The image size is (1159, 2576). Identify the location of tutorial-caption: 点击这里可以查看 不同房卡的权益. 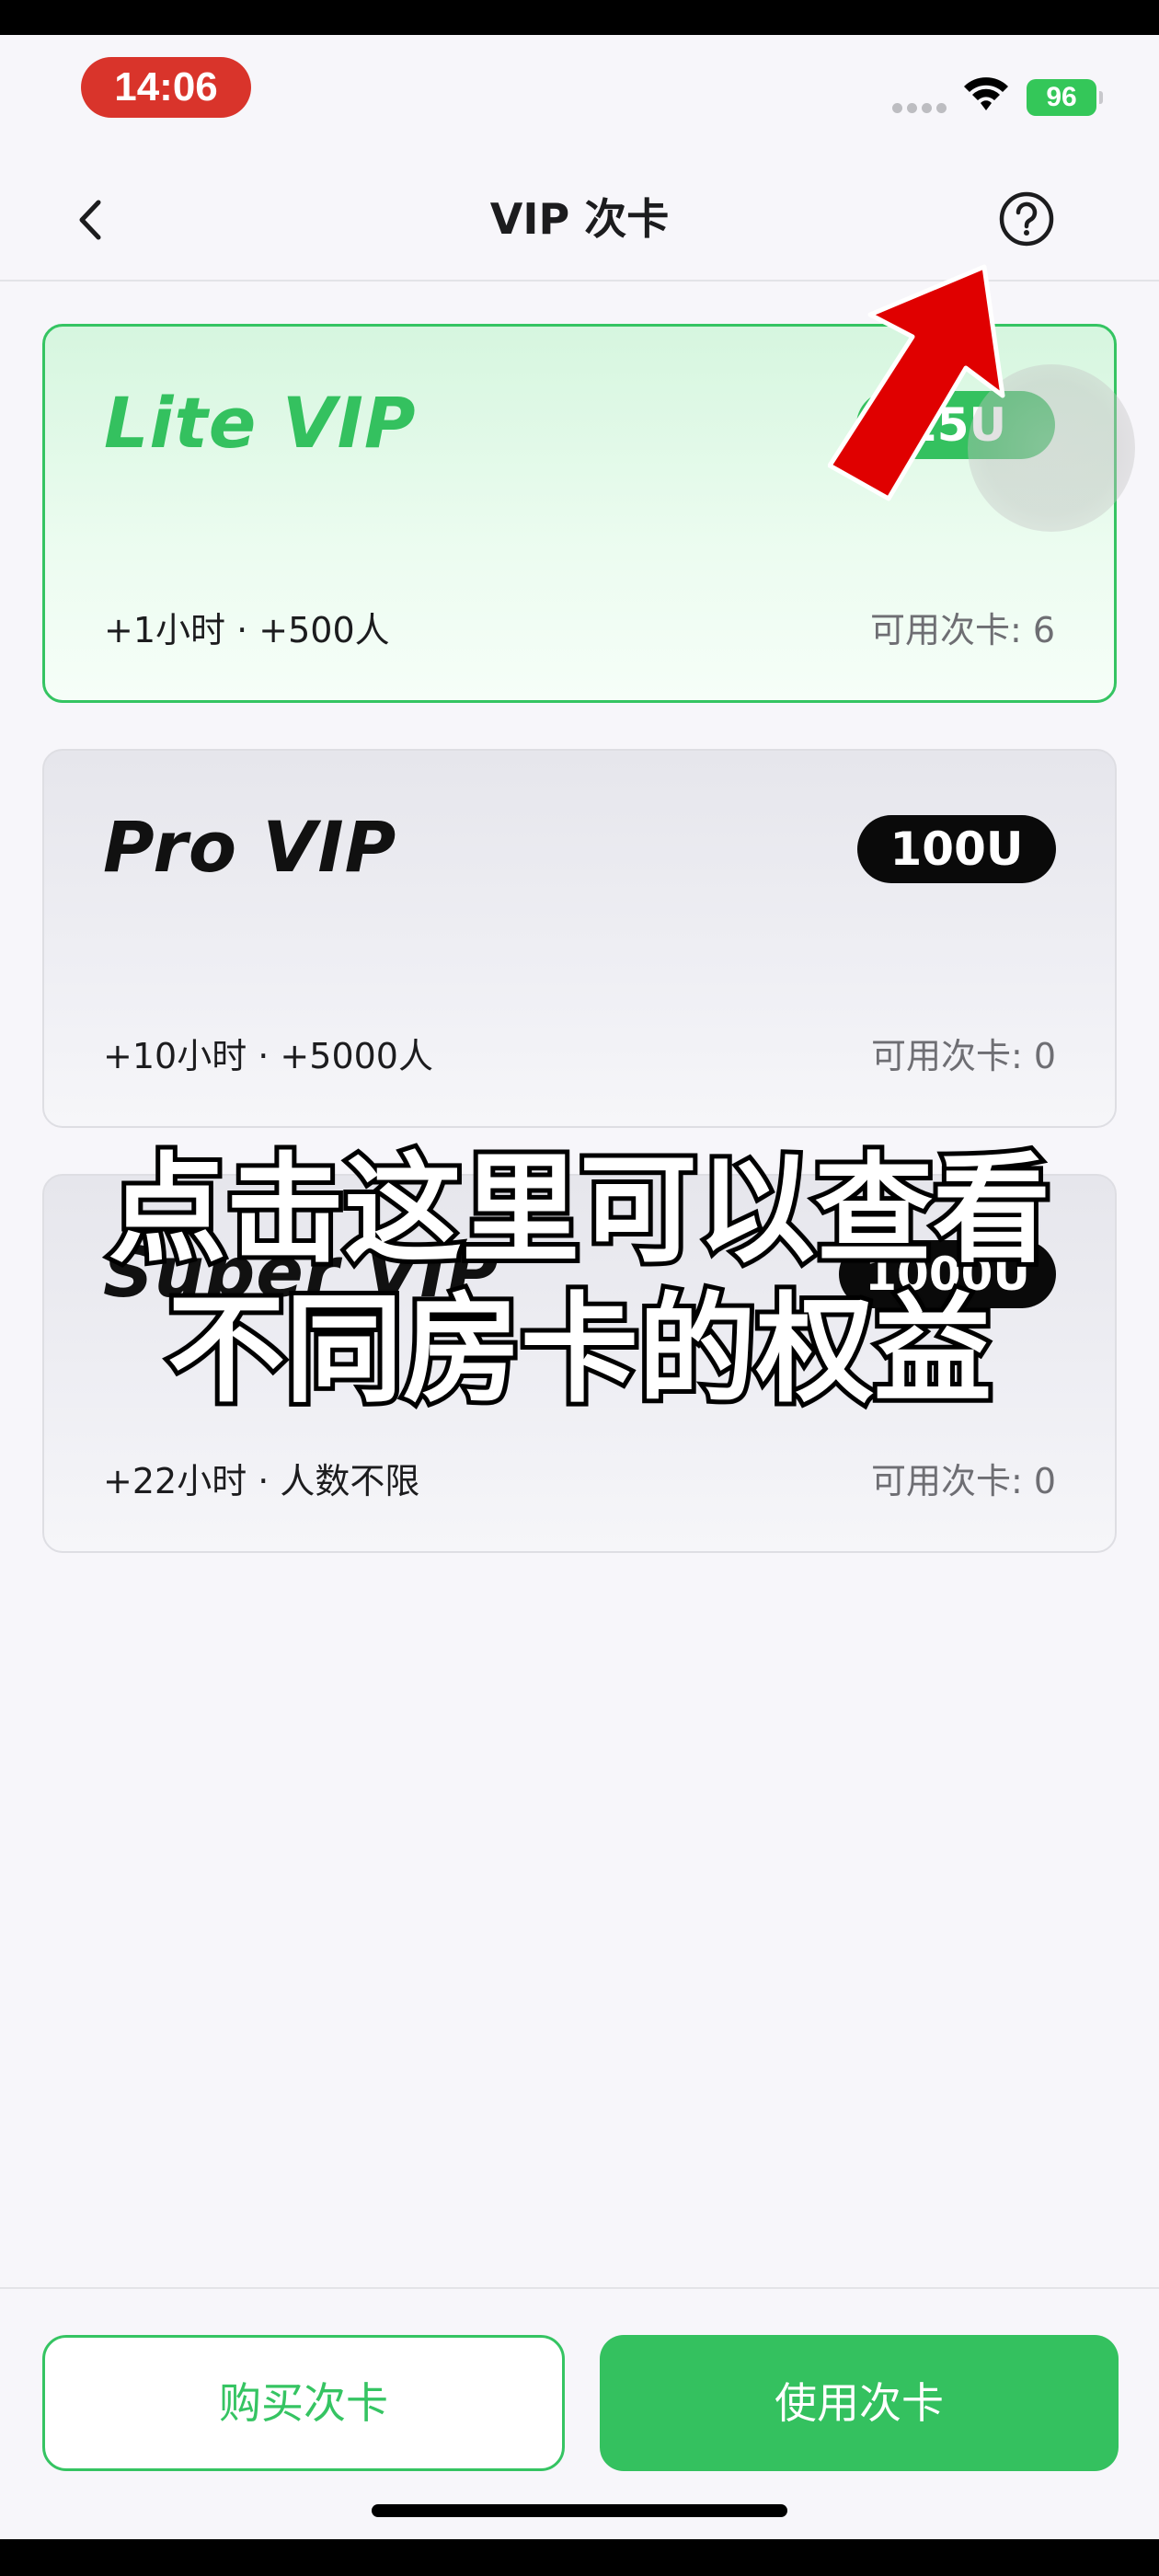
(579, 1280).